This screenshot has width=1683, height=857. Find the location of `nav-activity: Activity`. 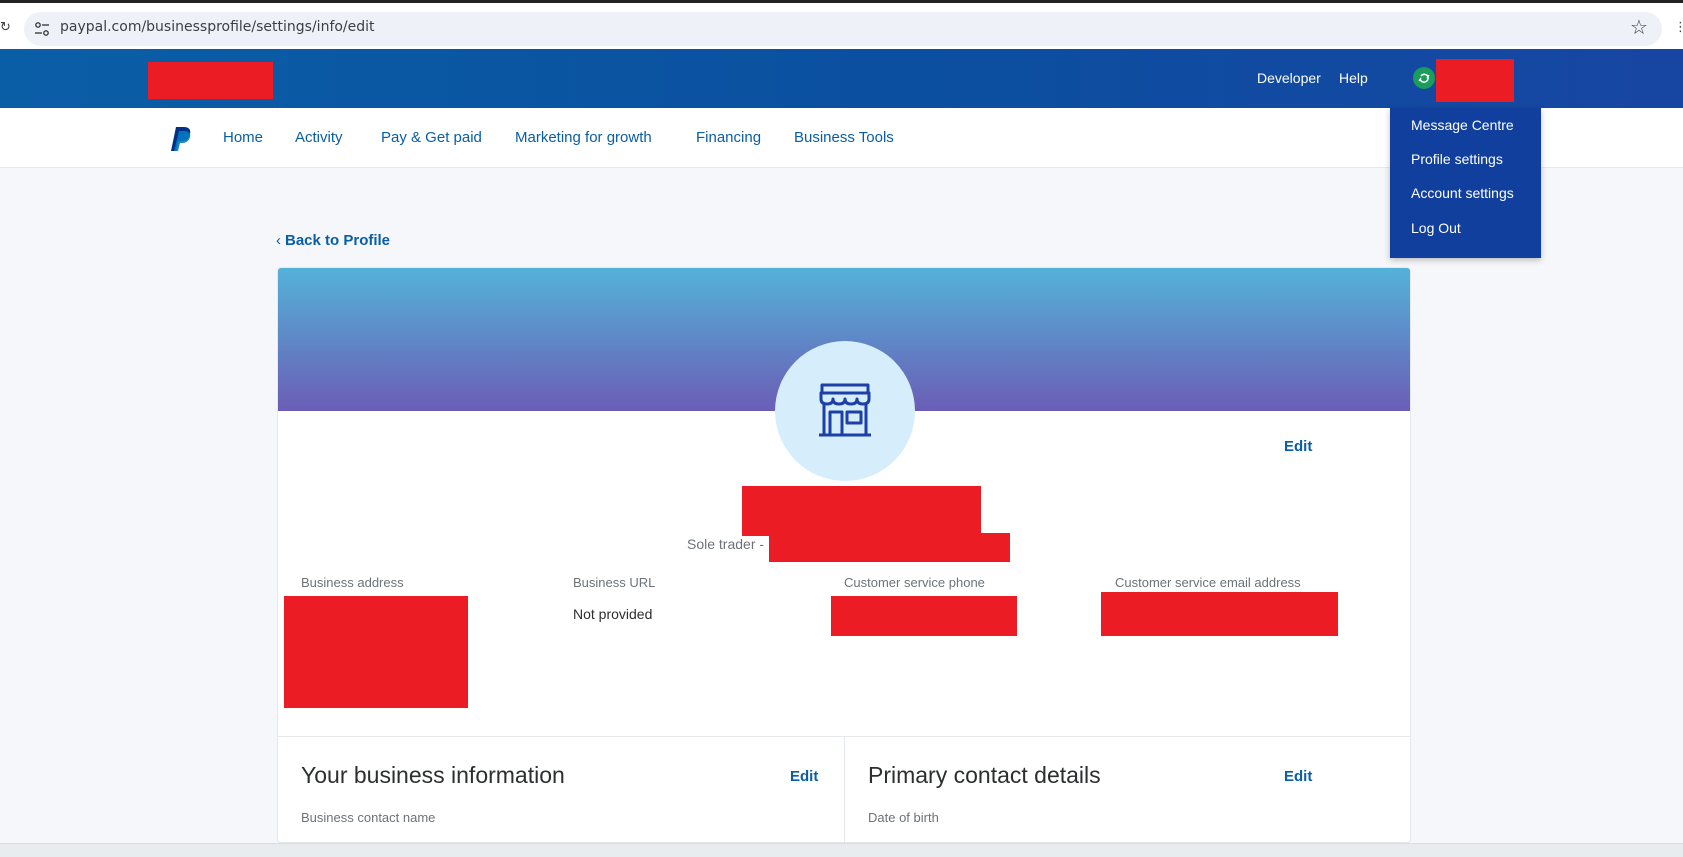

nav-activity: Activity is located at coordinates (319, 137).